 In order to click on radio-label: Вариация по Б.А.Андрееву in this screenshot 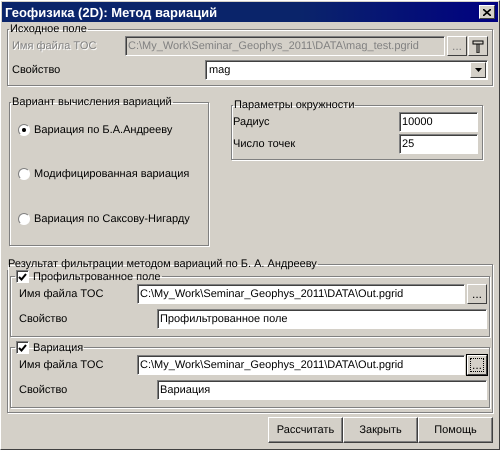, I will do `click(103, 130)`.